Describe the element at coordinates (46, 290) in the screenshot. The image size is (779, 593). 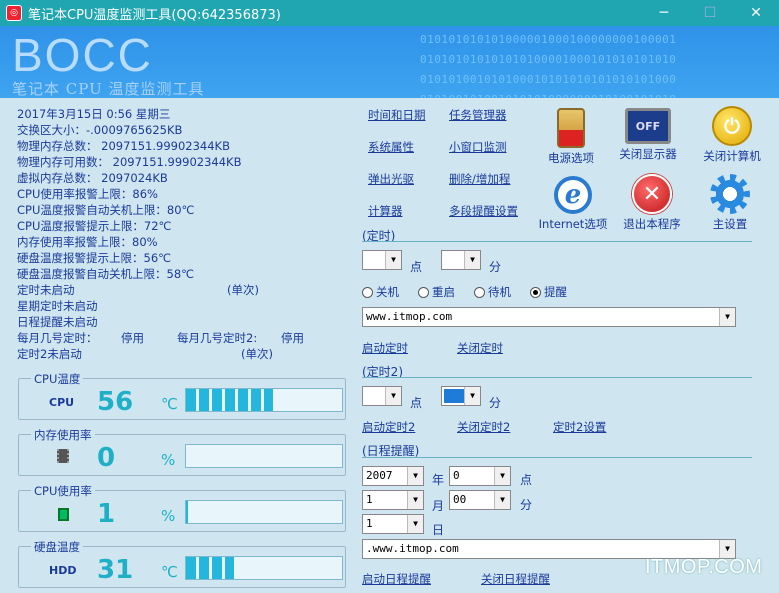
I see `timer-status: 定时未启动` at that location.